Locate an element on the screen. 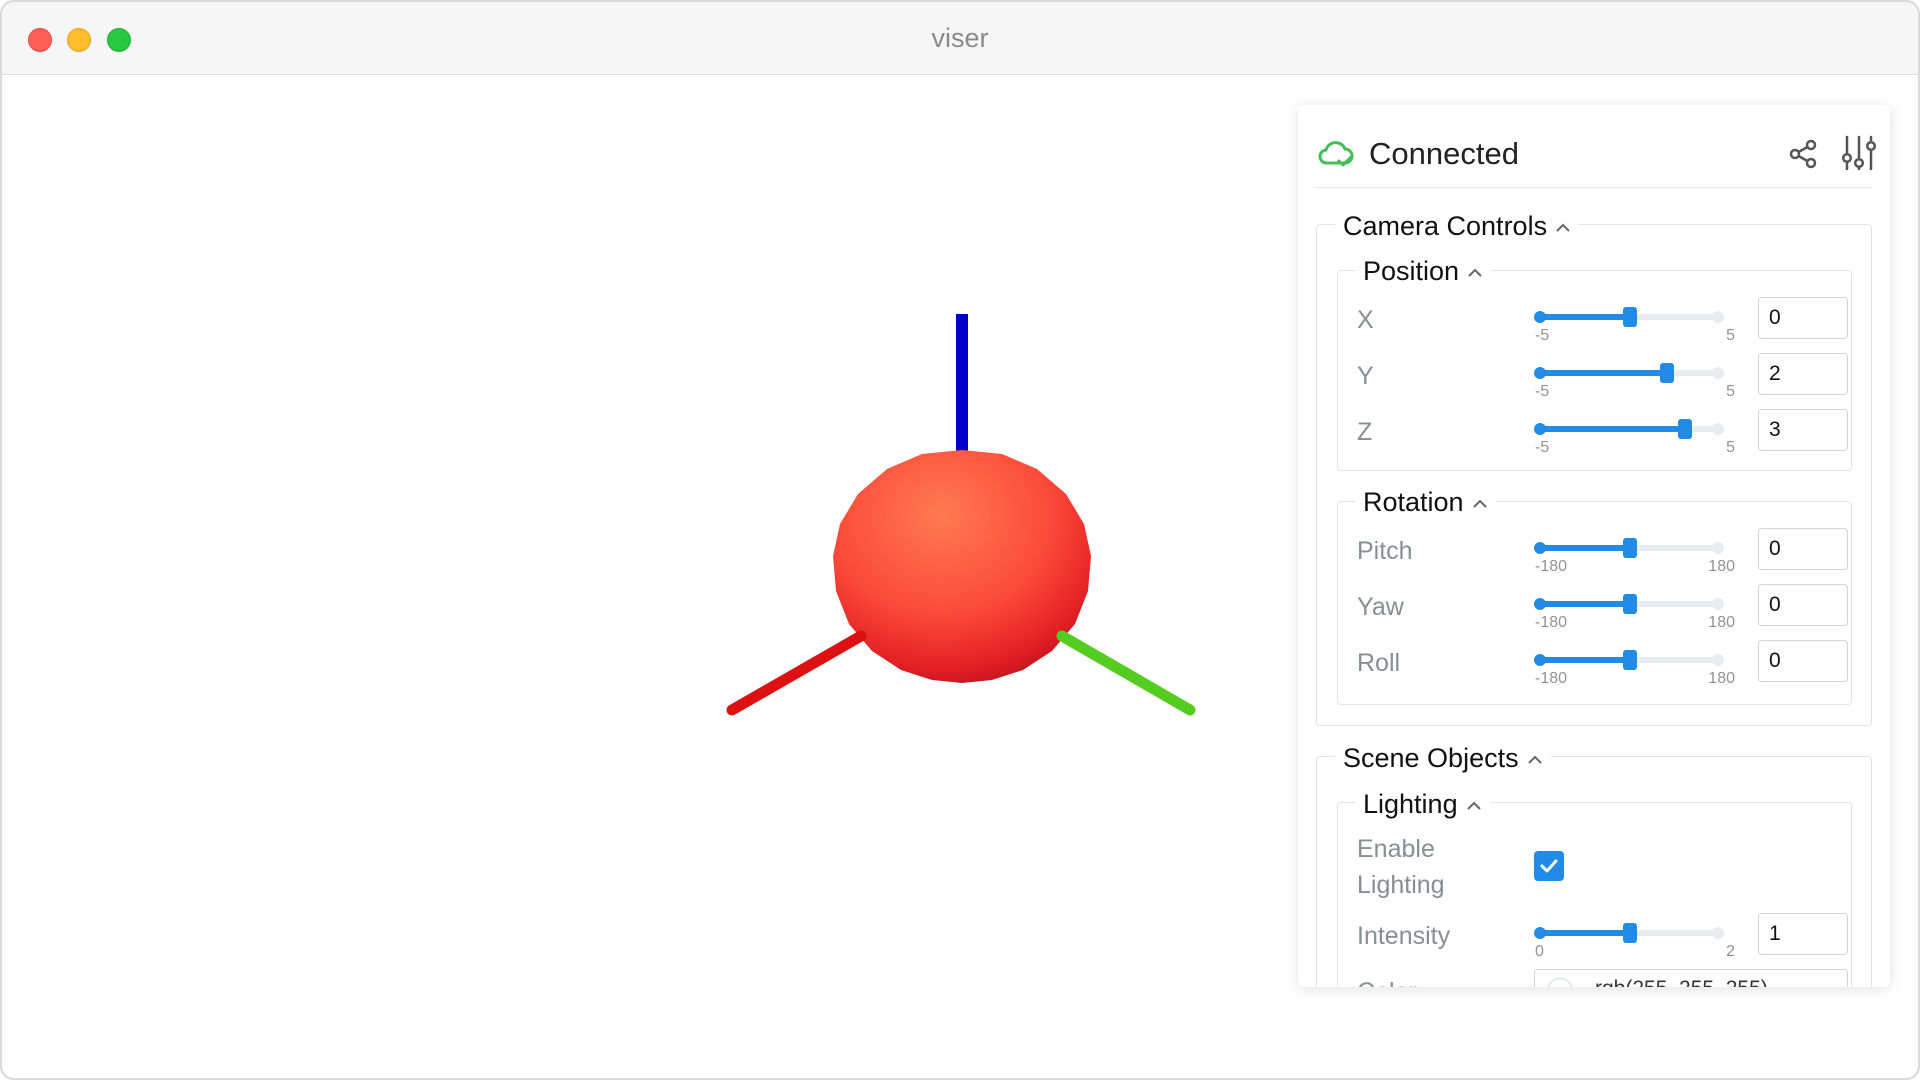 This screenshot has height=1080, width=1920. row-label: Y is located at coordinates (1365, 376).